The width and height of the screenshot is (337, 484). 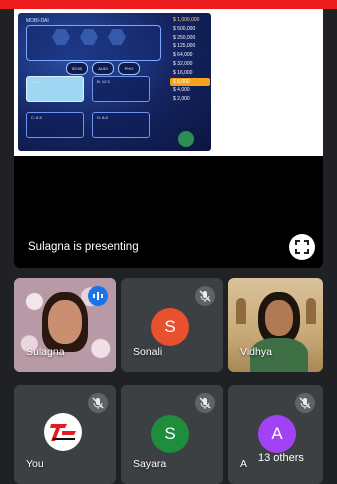 What do you see at coordinates (98, 296) in the screenshot?
I see `speaking-indicator-icon` at bounding box center [98, 296].